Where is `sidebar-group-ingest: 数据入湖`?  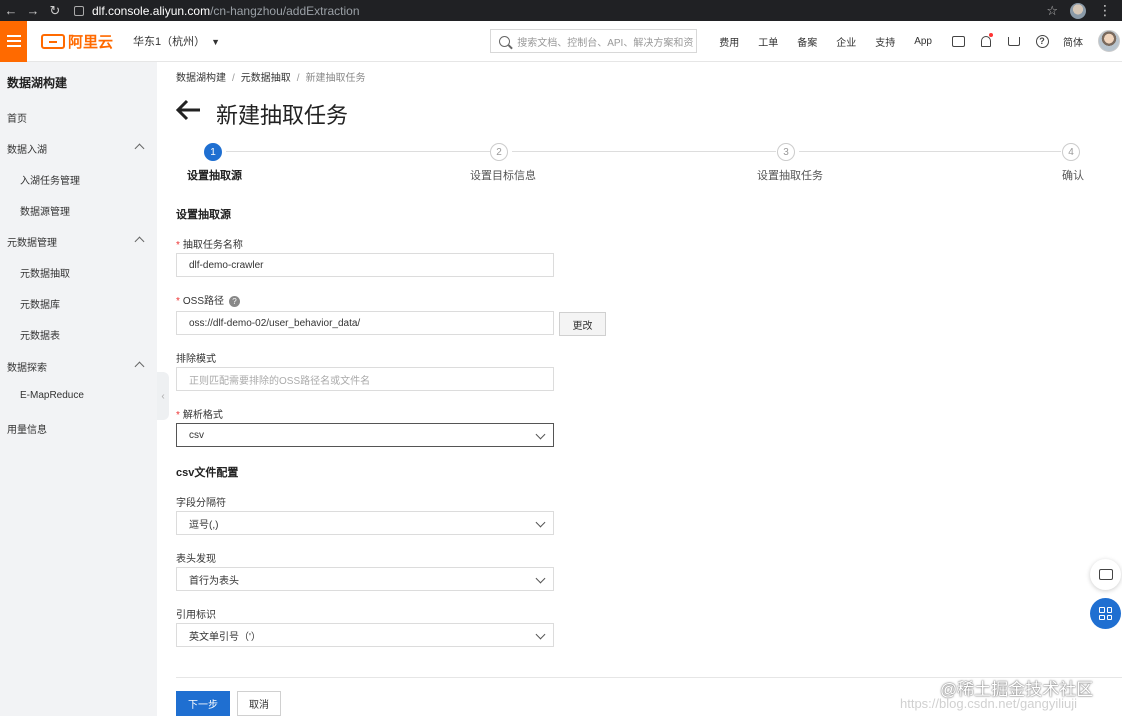
sidebar-group-ingest: 数据入湖 is located at coordinates (27, 148).